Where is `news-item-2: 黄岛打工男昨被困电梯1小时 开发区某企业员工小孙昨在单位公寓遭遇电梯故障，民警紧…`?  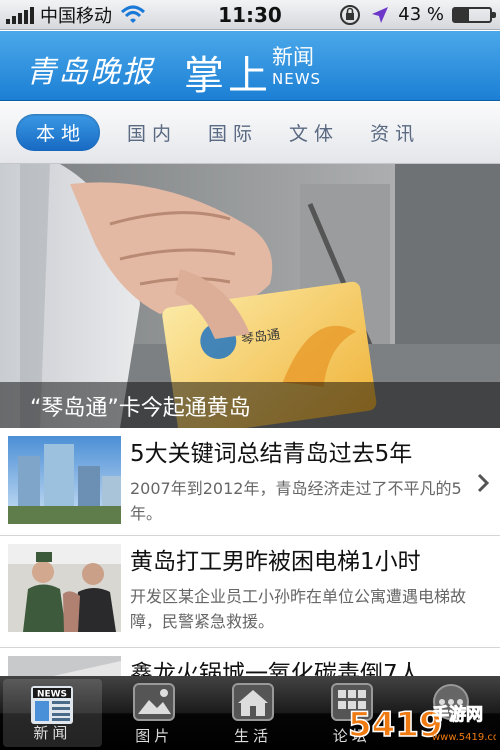 news-item-2: 黄岛打工男昨被困电梯1小时 开发区某企业员工小孙昨在单位公寓遭遇电梯故障，民警紧… is located at coordinates (250, 592).